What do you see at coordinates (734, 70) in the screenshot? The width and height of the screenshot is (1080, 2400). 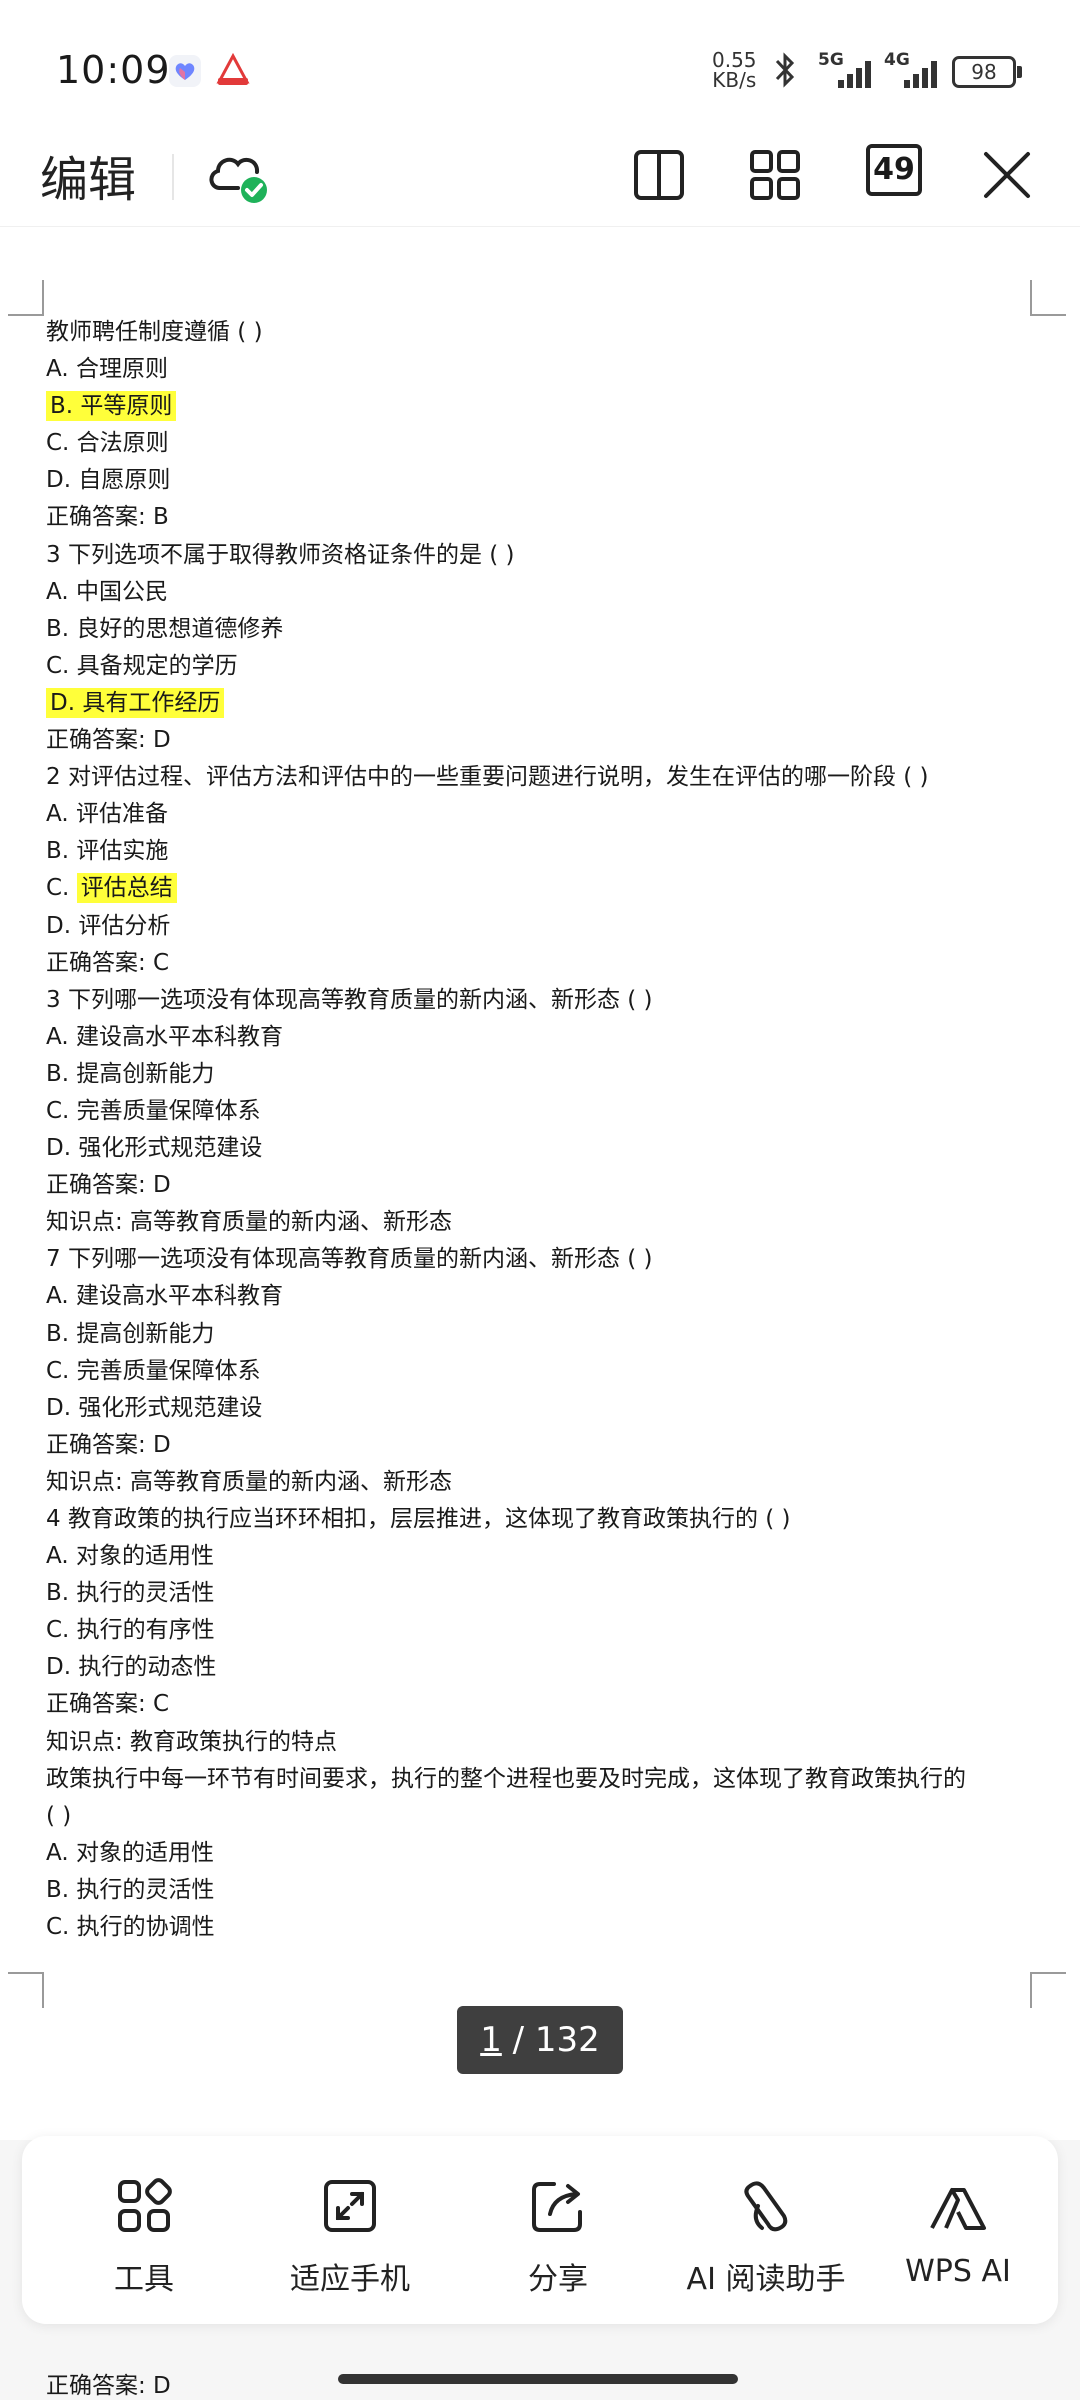 I see `network-speed: 0.55 KB/s` at bounding box center [734, 70].